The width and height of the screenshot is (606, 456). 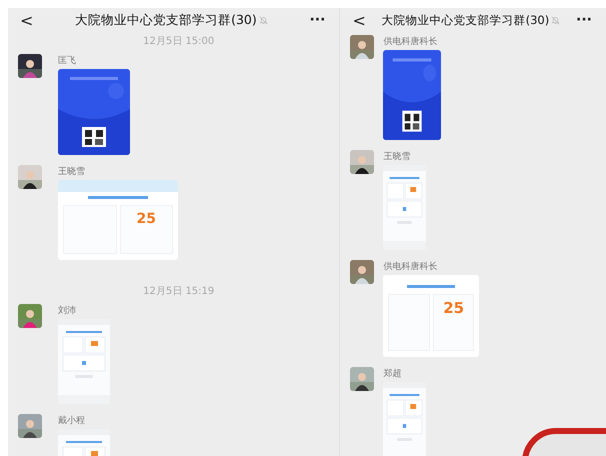 I want to click on sender-name: 匡飞, so click(x=67, y=61).